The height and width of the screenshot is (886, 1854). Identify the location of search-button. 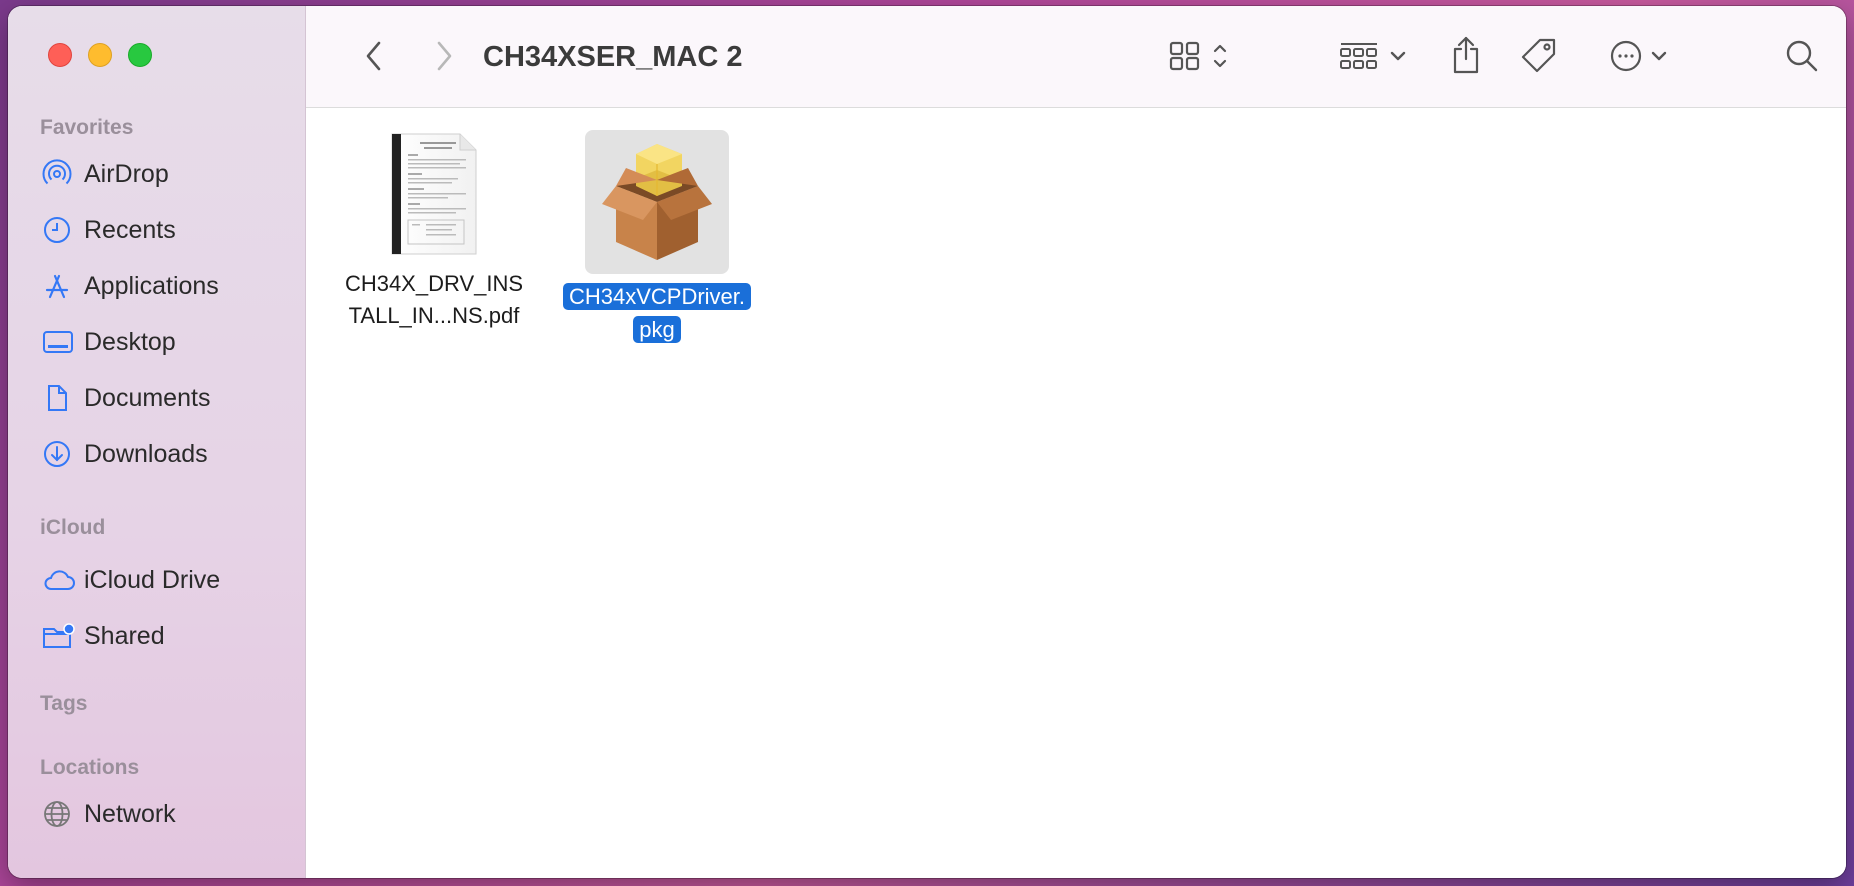
(1802, 56).